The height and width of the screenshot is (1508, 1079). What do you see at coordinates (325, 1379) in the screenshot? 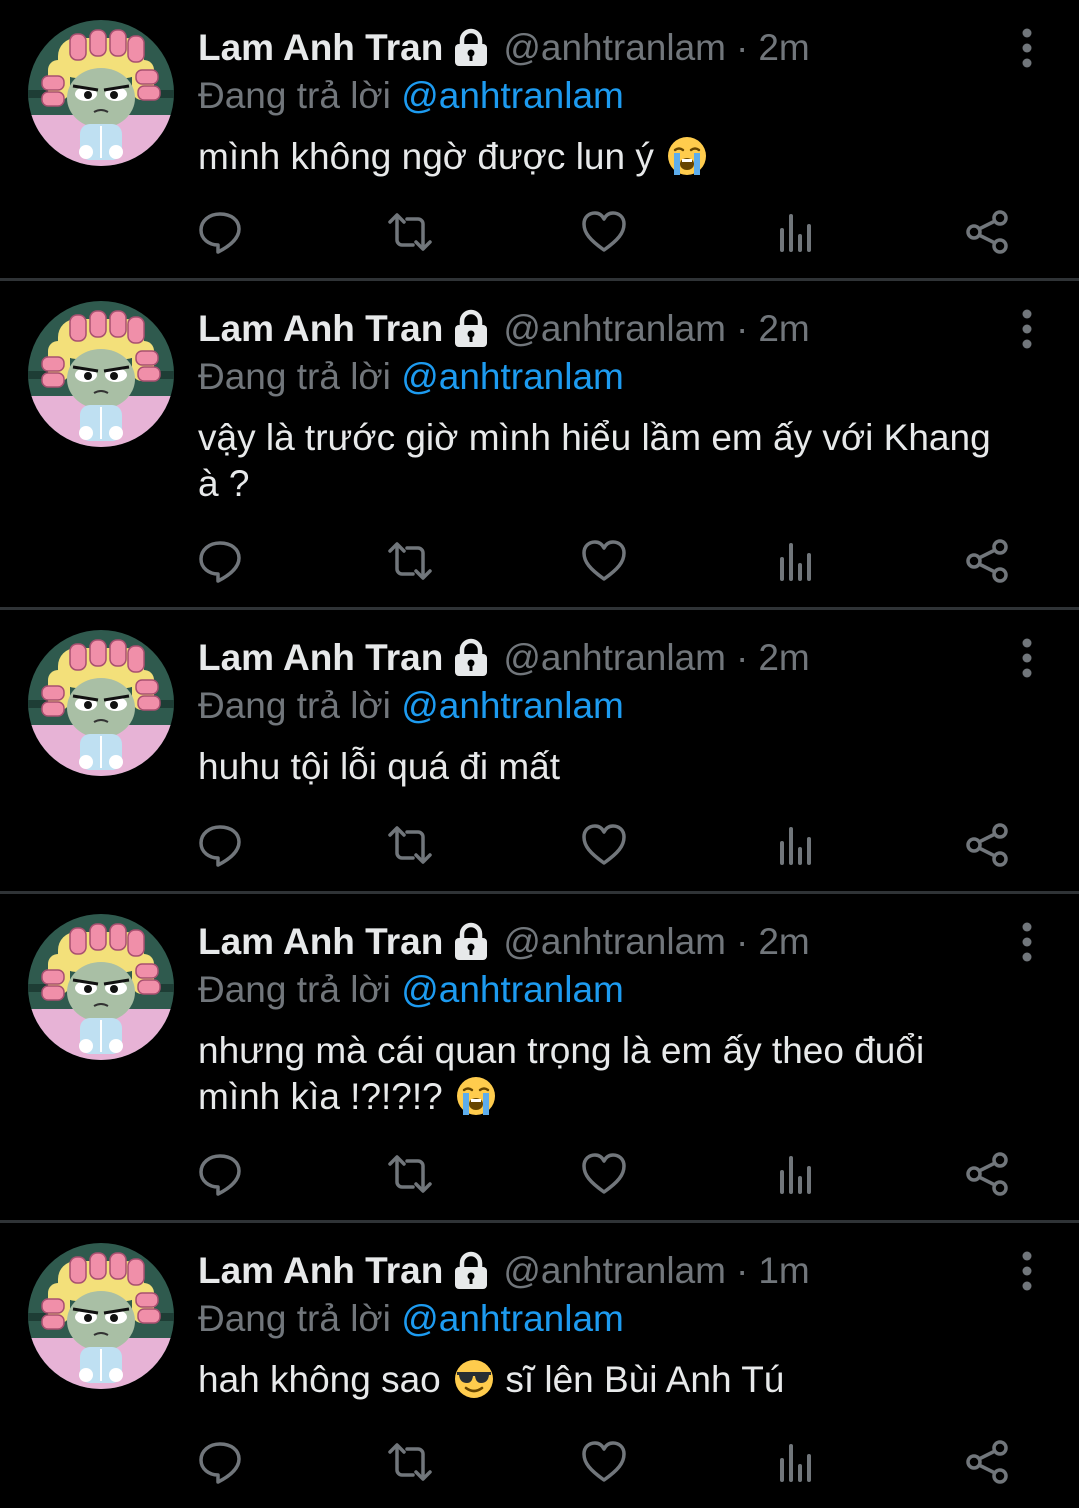
I see `tweet-text-before: hah không sao` at bounding box center [325, 1379].